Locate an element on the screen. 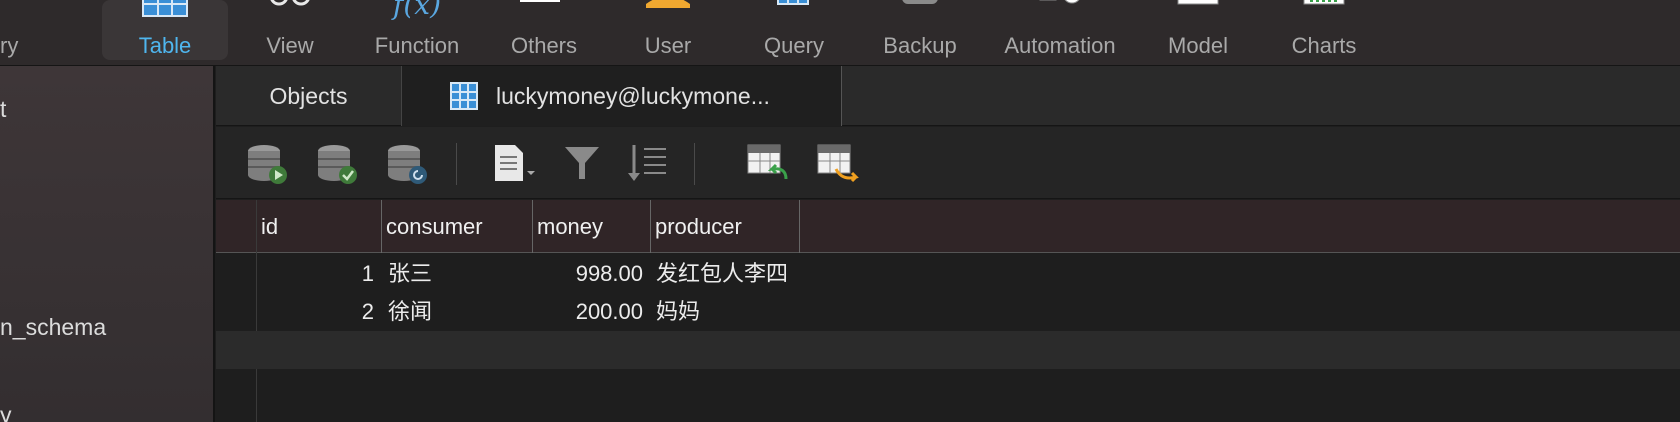 The width and height of the screenshot is (1680, 422). toolbar-label: Function is located at coordinates (417, 45).